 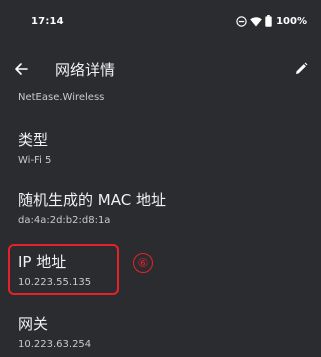 What do you see at coordinates (85, 70) in the screenshot?
I see `page-title: 网络详情` at bounding box center [85, 70].